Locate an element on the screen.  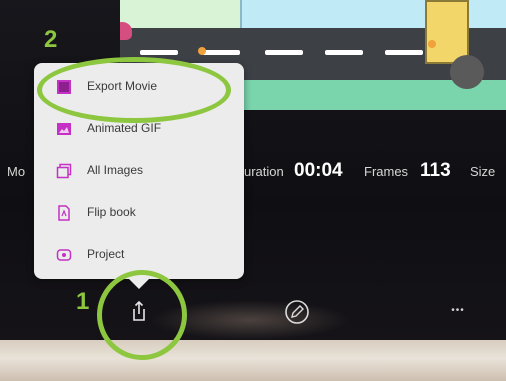
menu-item-label: Export Movie is located at coordinates (122, 86).